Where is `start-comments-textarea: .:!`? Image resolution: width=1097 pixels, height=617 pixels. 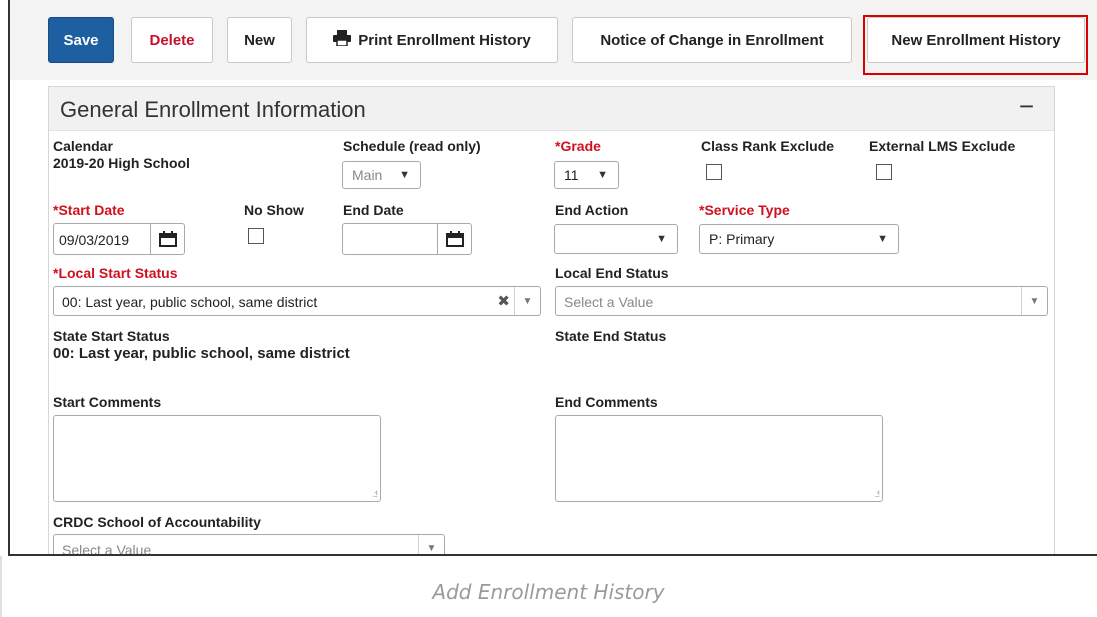
start-comments-textarea: .:! is located at coordinates (217, 458).